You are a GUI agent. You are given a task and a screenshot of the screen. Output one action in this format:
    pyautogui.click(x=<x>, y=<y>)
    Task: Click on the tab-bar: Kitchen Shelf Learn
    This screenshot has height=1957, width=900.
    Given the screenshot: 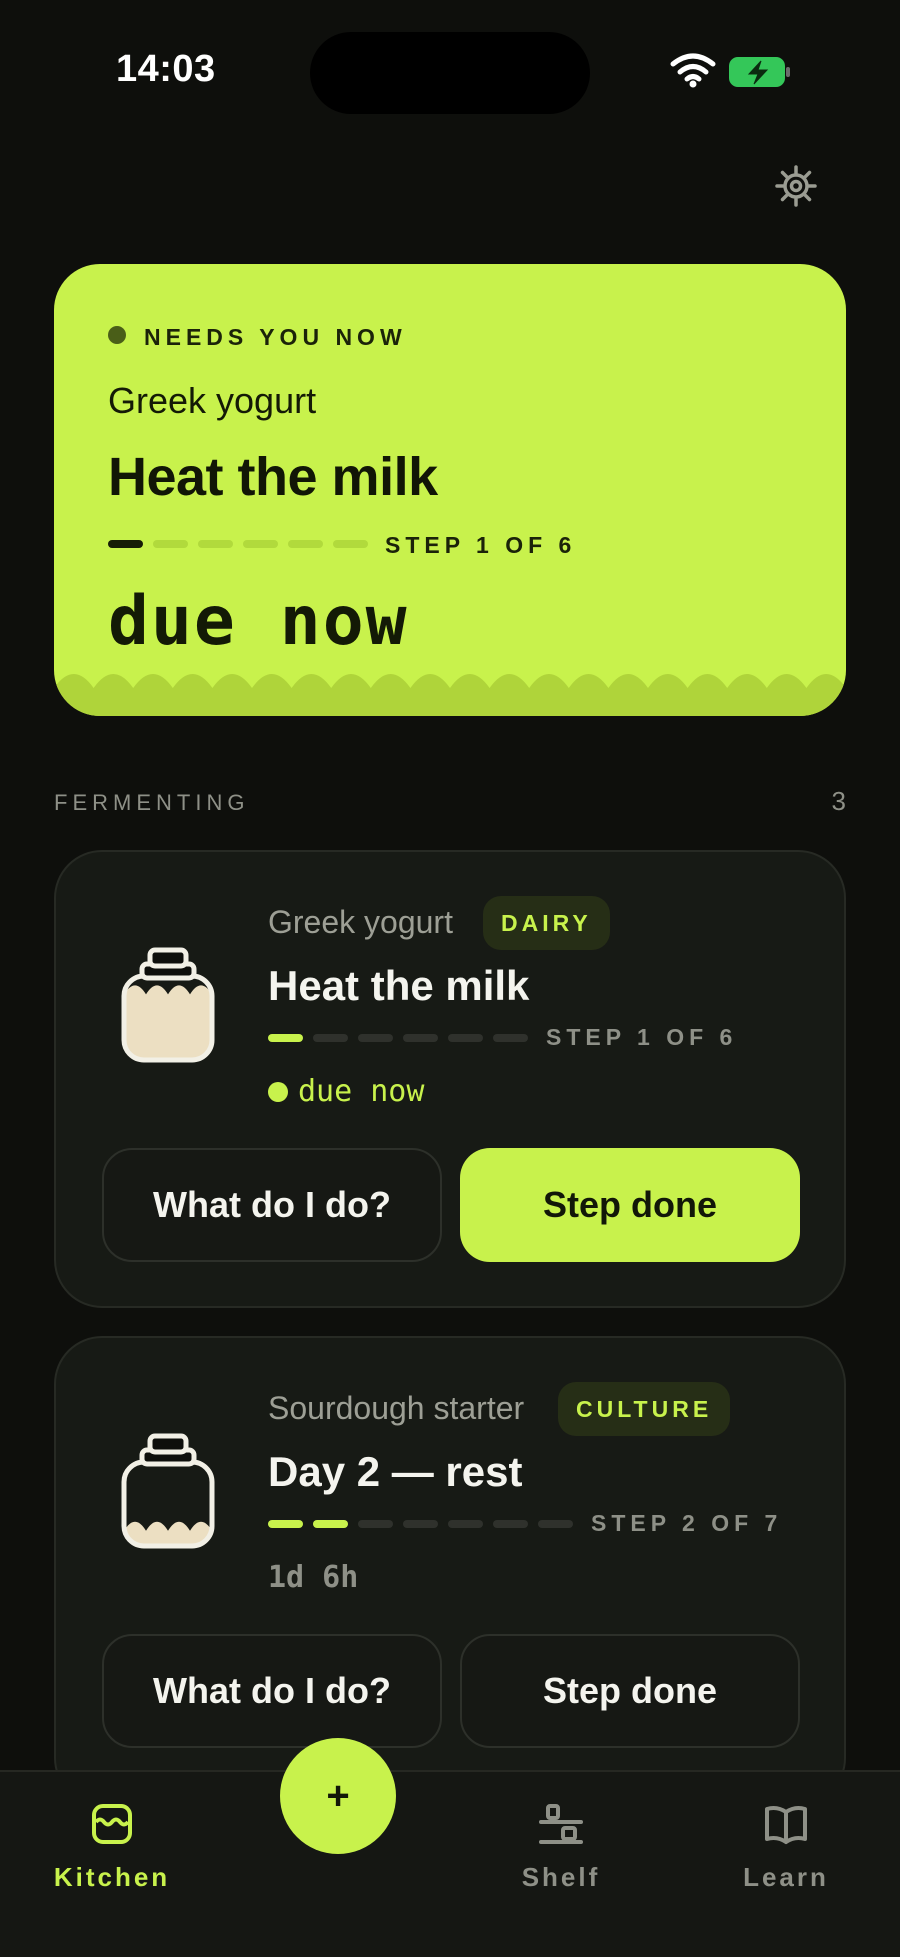 What is the action you would take?
    pyautogui.click(x=450, y=1863)
    